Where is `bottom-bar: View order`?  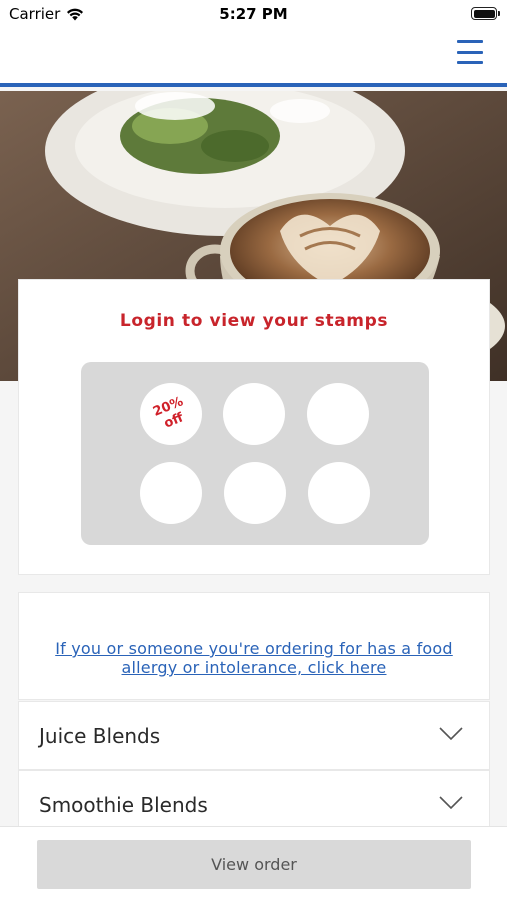 bottom-bar: View order is located at coordinates (253, 863).